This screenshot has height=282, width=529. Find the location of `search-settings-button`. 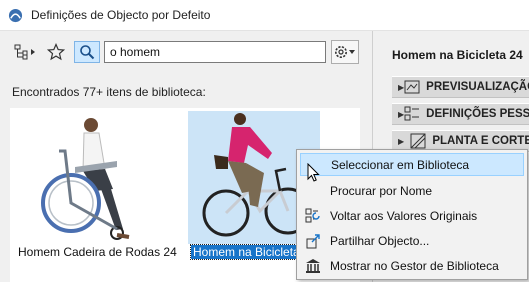

search-settings-button is located at coordinates (345, 52).